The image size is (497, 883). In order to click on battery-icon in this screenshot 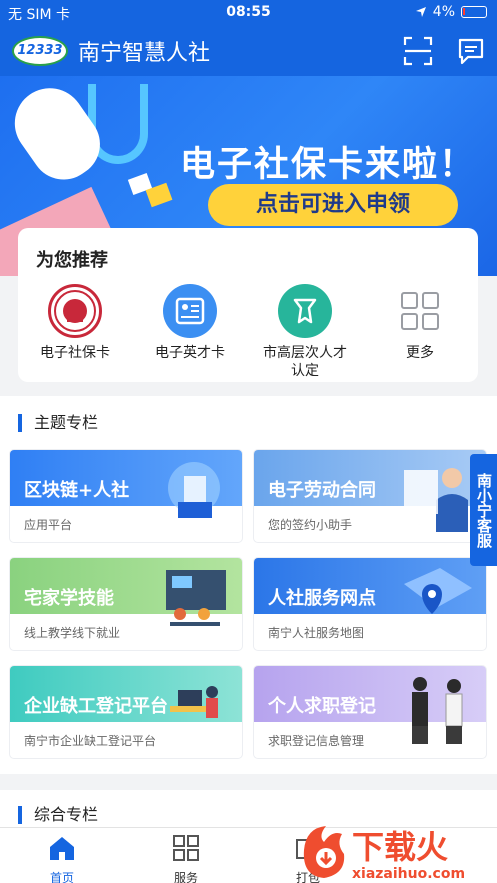, I will do `click(474, 12)`.